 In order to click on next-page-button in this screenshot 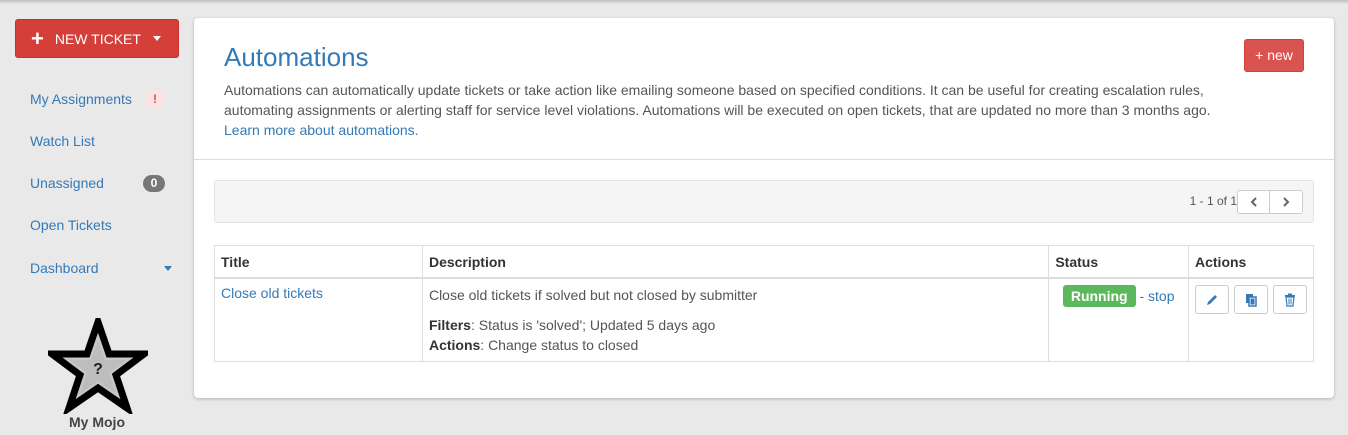, I will do `click(1286, 202)`.